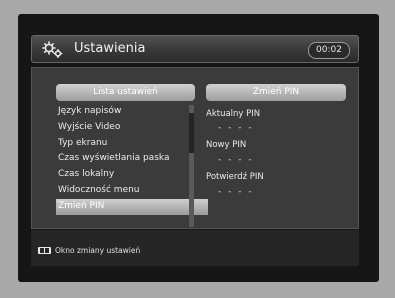 The height and width of the screenshot is (298, 395). What do you see at coordinates (122, 159) in the screenshot?
I see `settings-item-bar-display-time: Czas wyświetlania paska` at bounding box center [122, 159].